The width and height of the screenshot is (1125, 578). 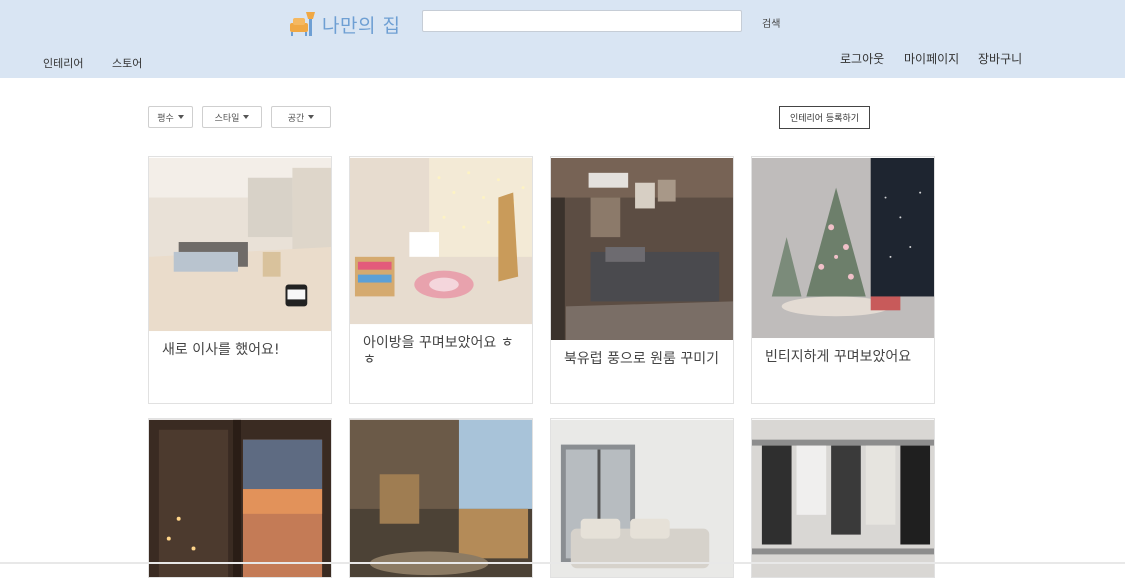 I want to click on closet-photo, so click(x=843, y=498).